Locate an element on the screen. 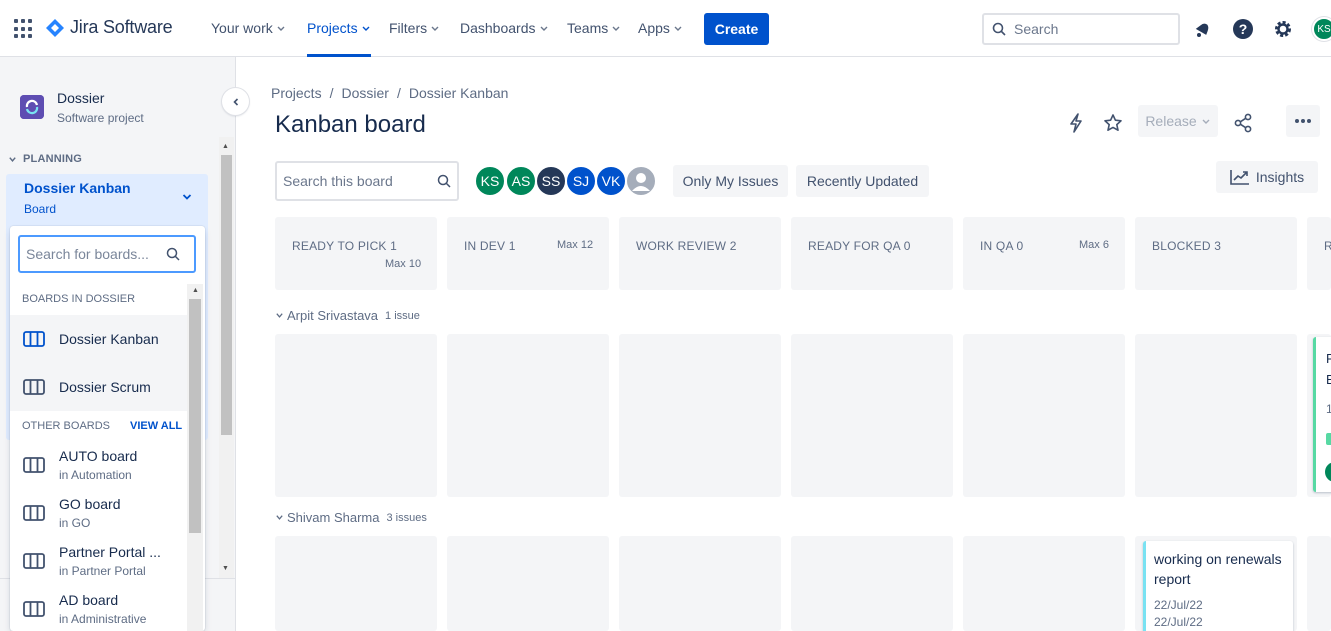  jira-logo: Jira Software is located at coordinates (109, 27).